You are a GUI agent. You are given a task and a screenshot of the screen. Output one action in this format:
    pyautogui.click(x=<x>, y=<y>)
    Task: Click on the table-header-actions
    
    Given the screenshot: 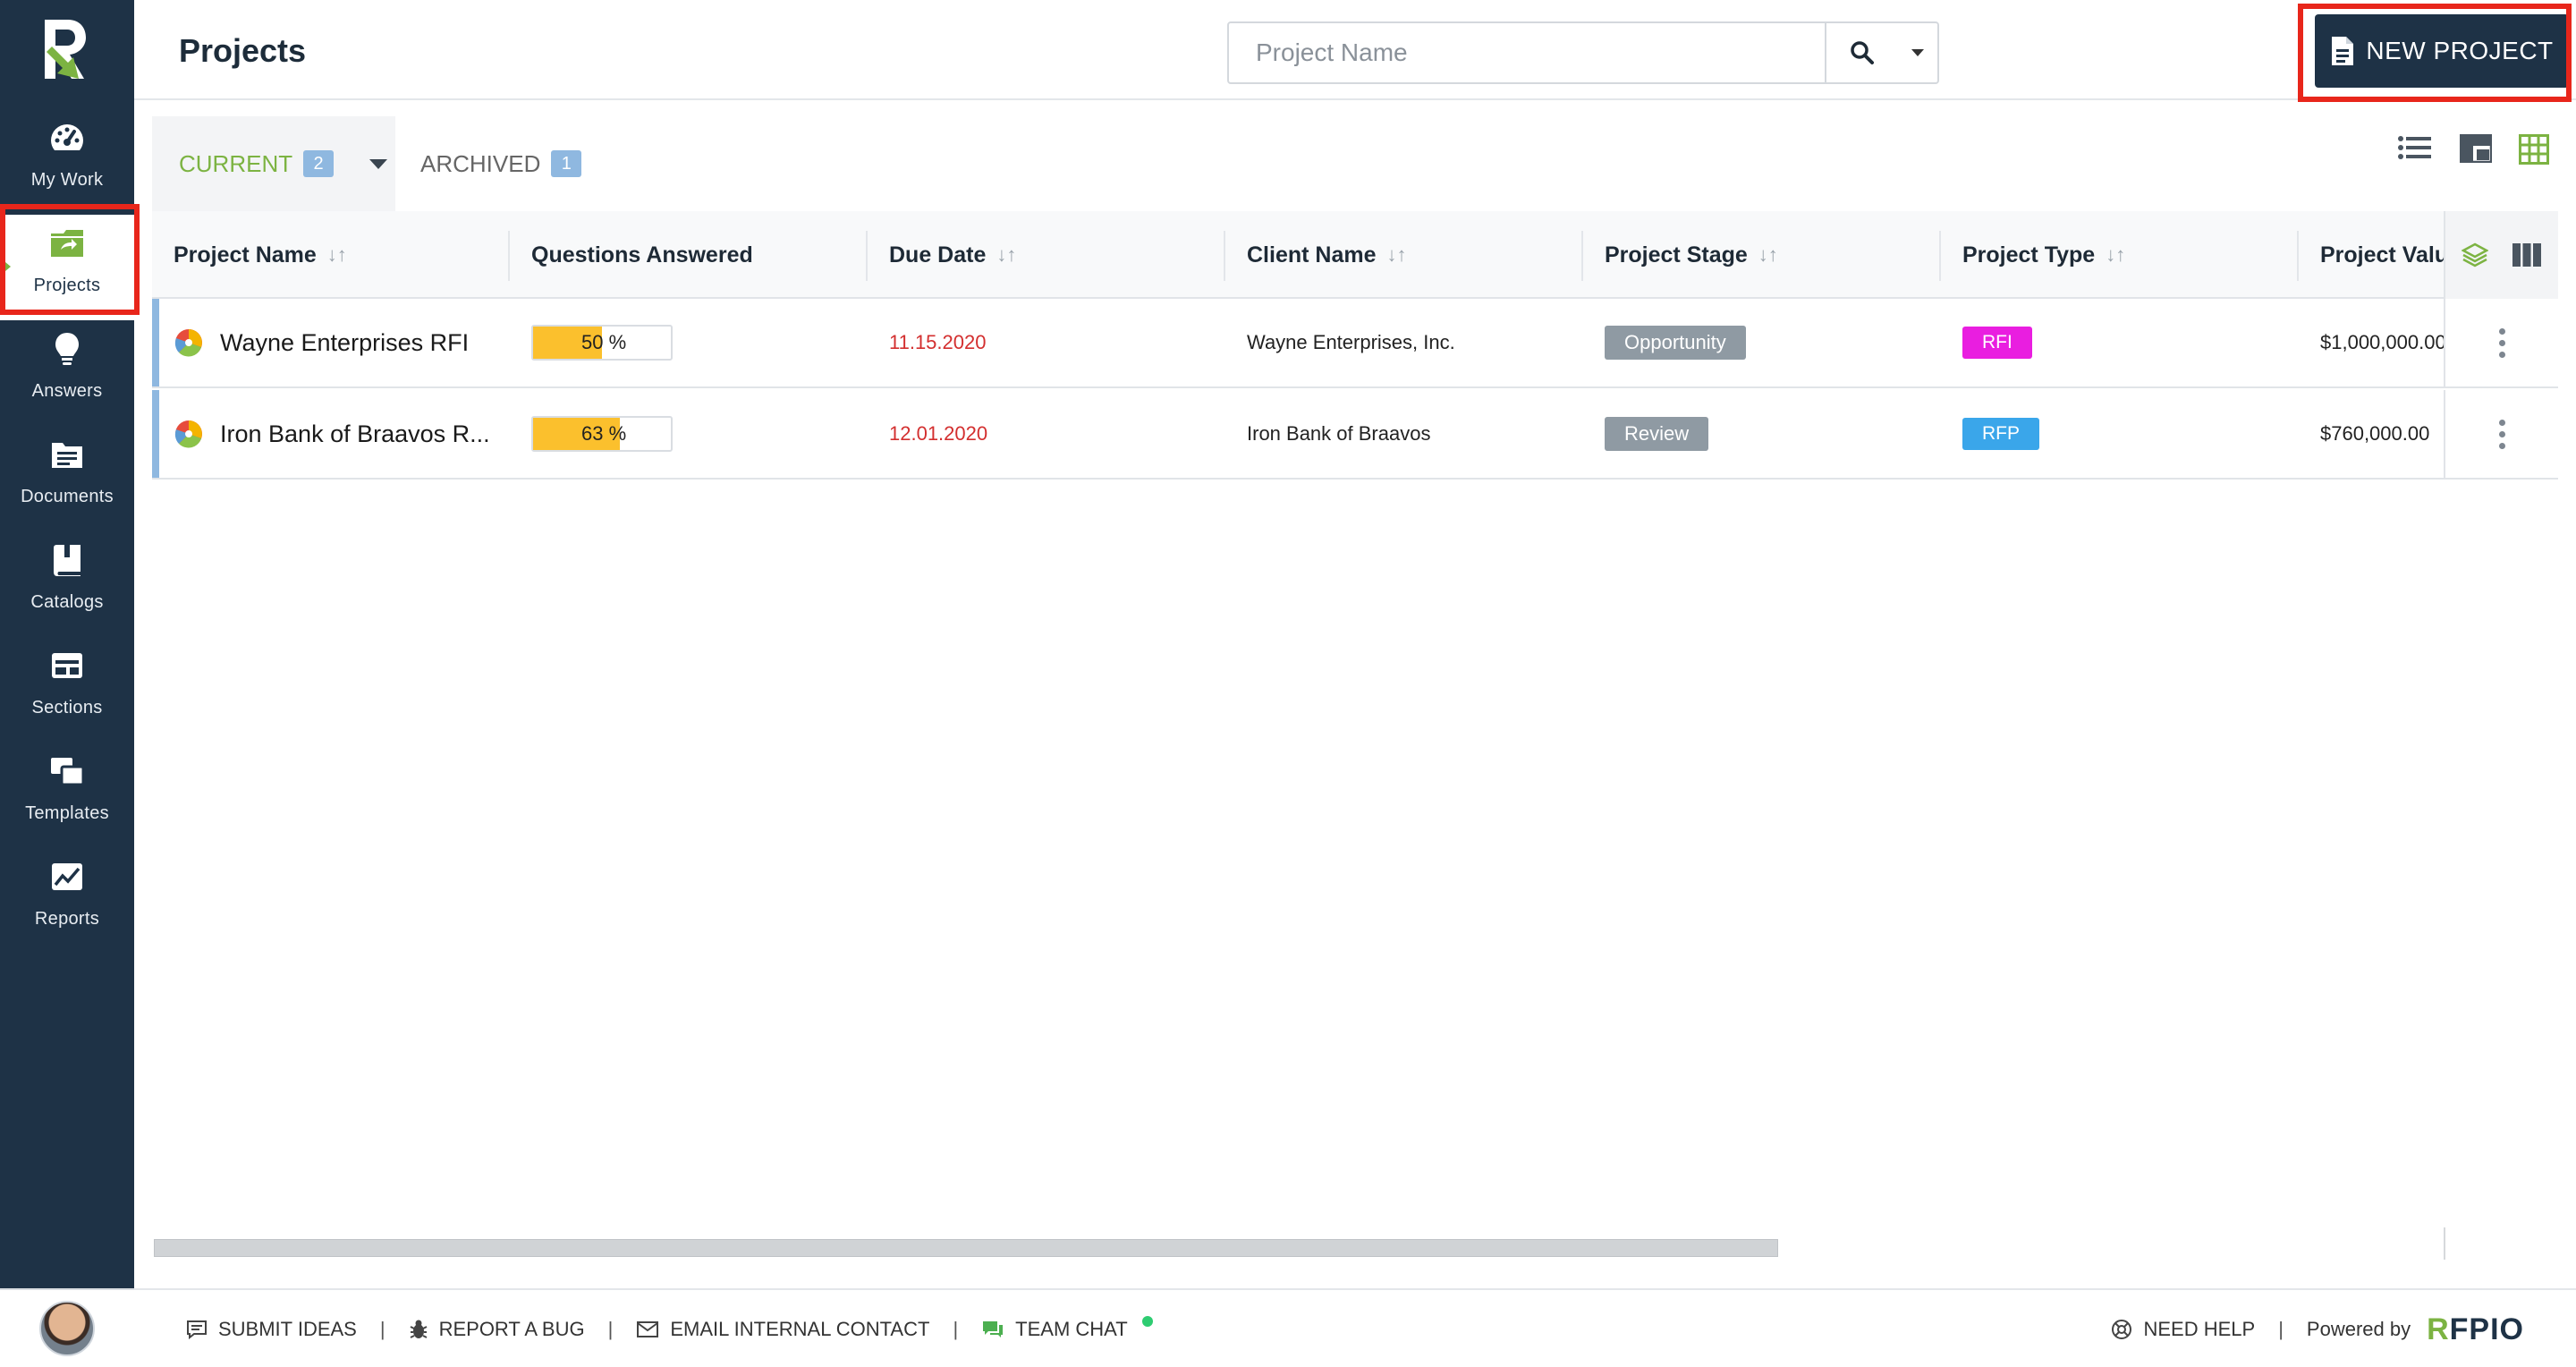 What is the action you would take?
    pyautogui.click(x=2501, y=255)
    